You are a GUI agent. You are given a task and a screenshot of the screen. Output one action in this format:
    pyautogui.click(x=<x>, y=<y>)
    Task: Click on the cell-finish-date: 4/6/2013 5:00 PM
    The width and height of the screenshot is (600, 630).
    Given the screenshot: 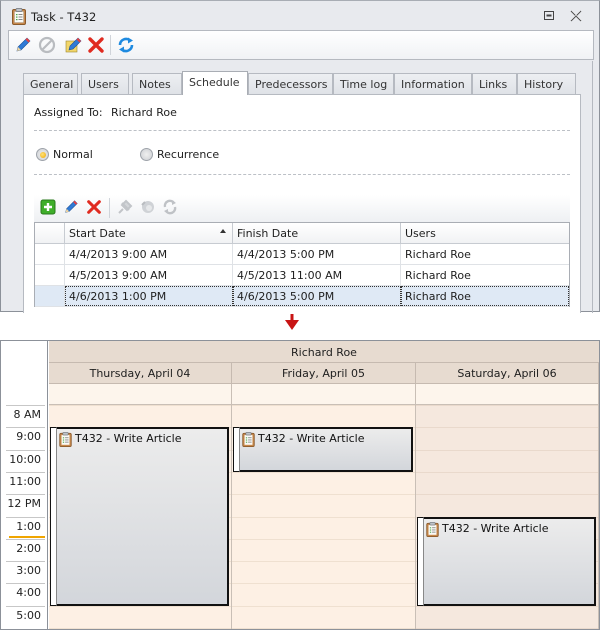 What is the action you would take?
    pyautogui.click(x=317, y=296)
    